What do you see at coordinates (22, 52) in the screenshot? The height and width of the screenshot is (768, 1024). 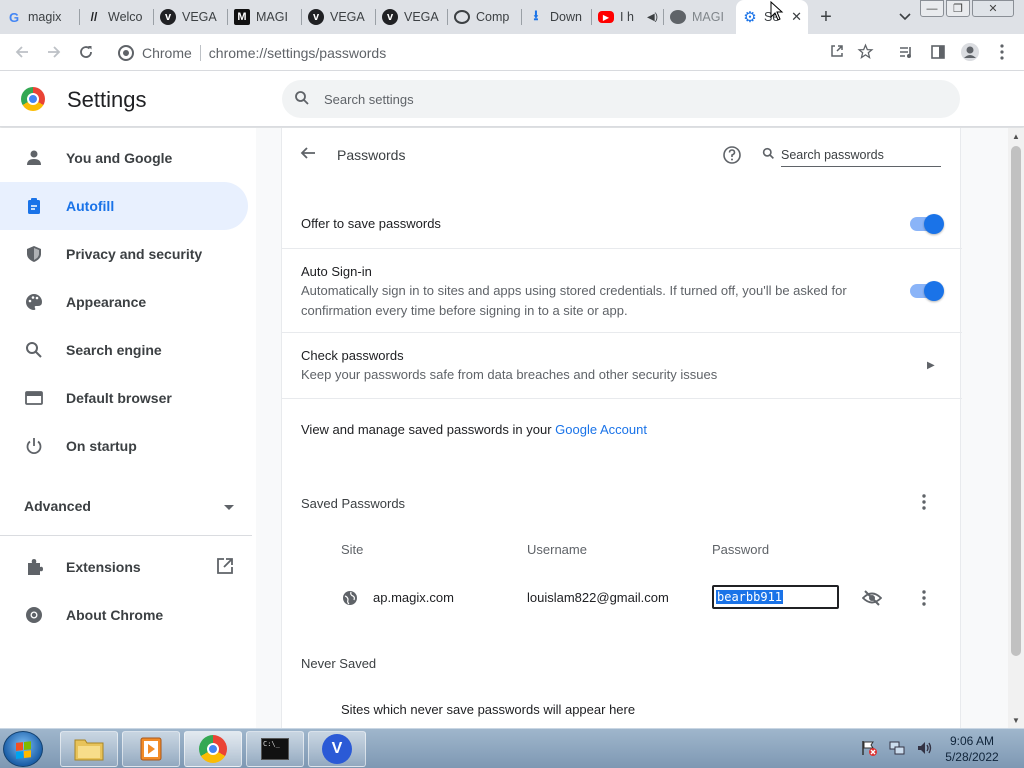 I see `back-button` at bounding box center [22, 52].